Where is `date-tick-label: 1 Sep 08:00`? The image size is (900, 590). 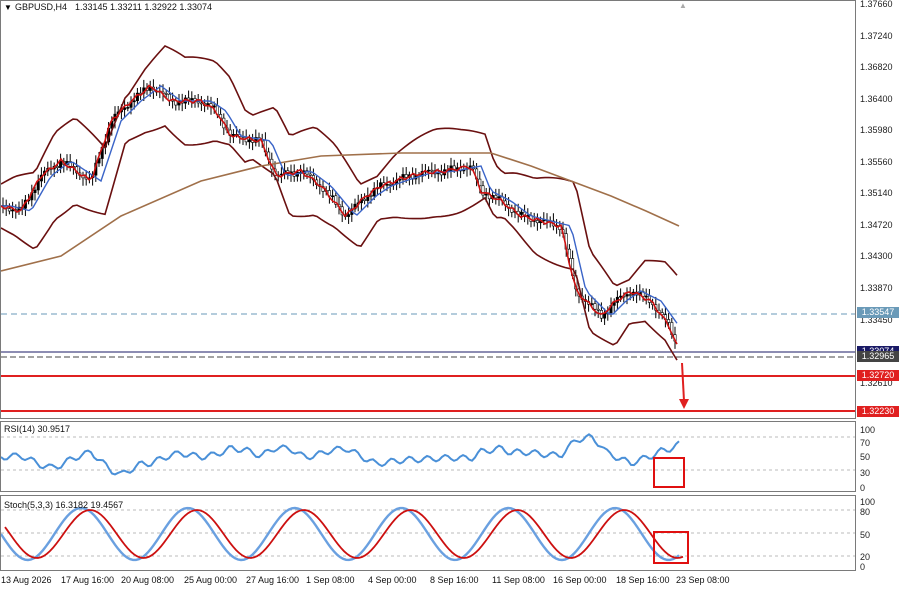 date-tick-label: 1 Sep 08:00 is located at coordinates (330, 580).